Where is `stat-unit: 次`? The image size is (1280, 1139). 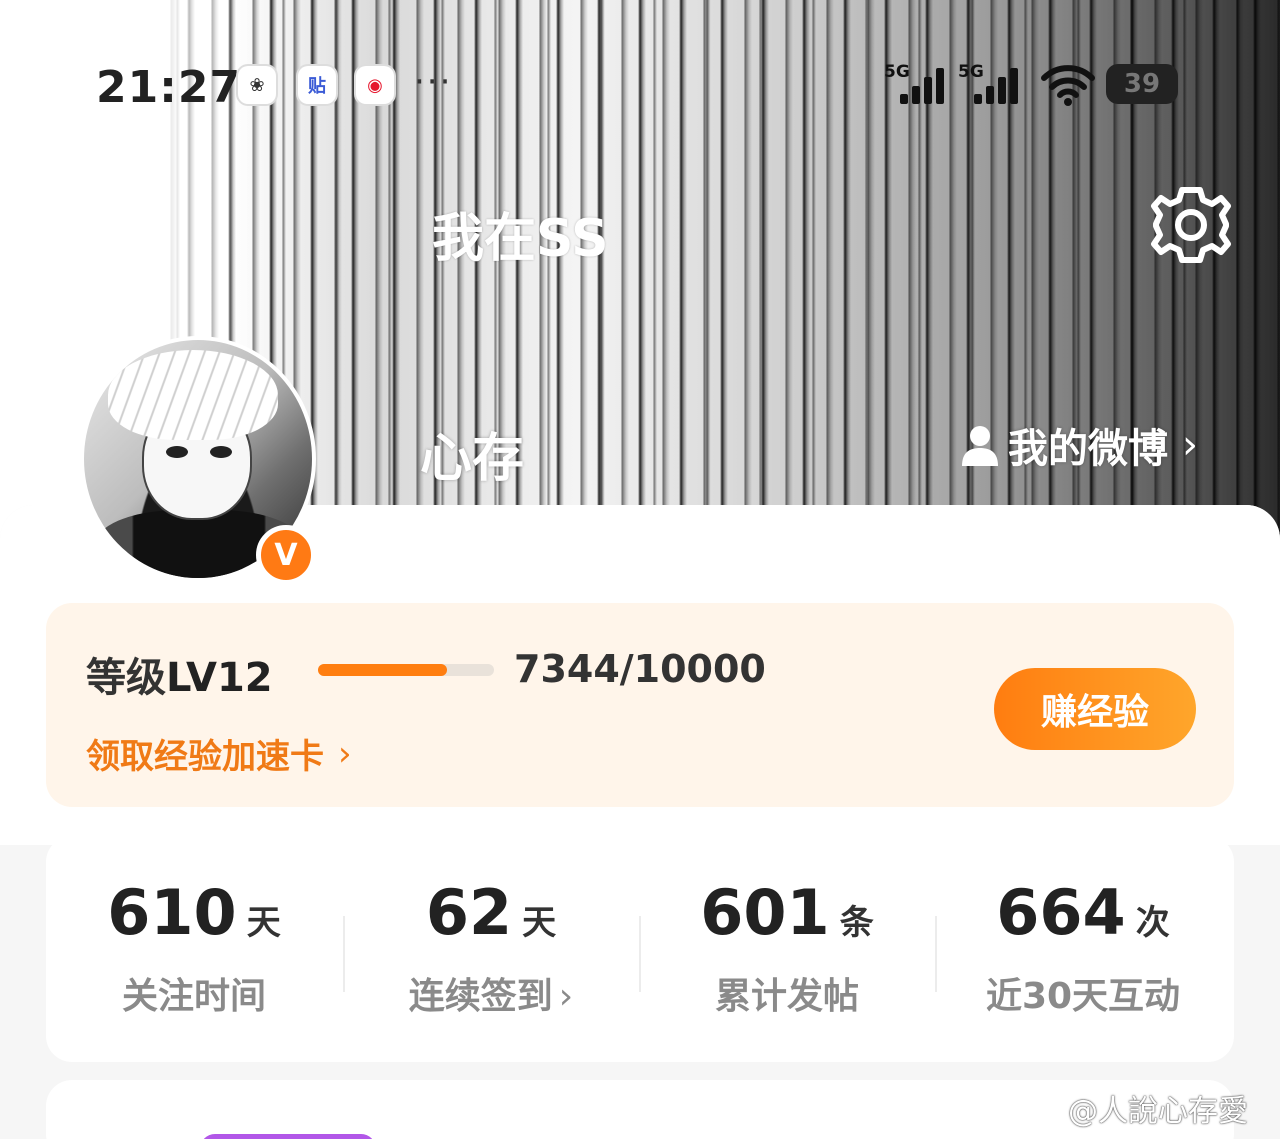 stat-unit: 次 is located at coordinates (1152, 923).